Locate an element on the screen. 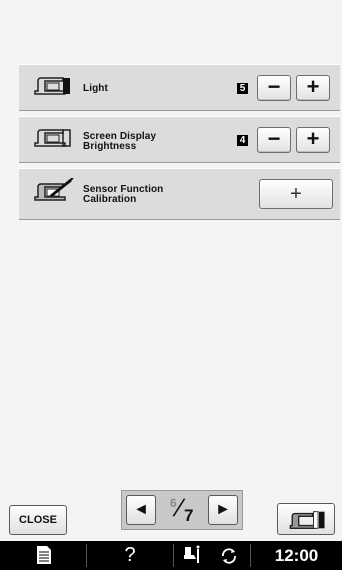  sewing-machine-settings-icon is located at coordinates (307, 520).